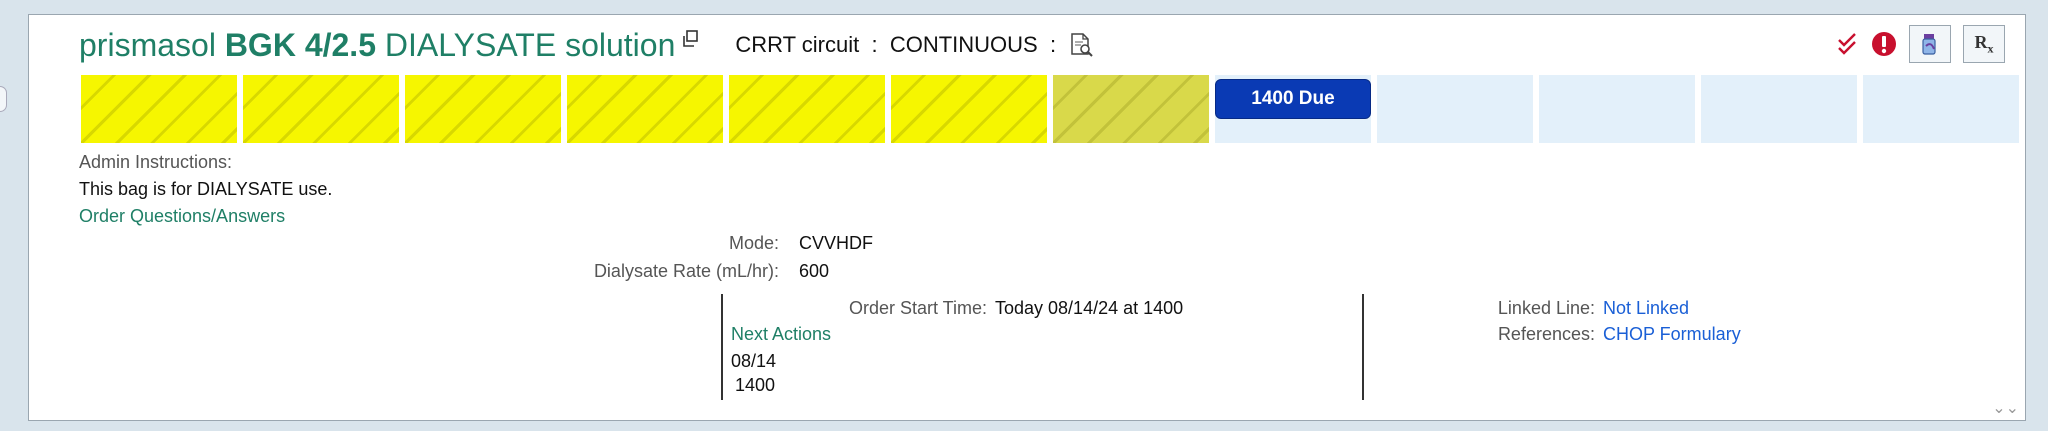 The image size is (2048, 431). What do you see at coordinates (1050, 109) in the screenshot?
I see `administration-timeline: 1400 Due` at bounding box center [1050, 109].